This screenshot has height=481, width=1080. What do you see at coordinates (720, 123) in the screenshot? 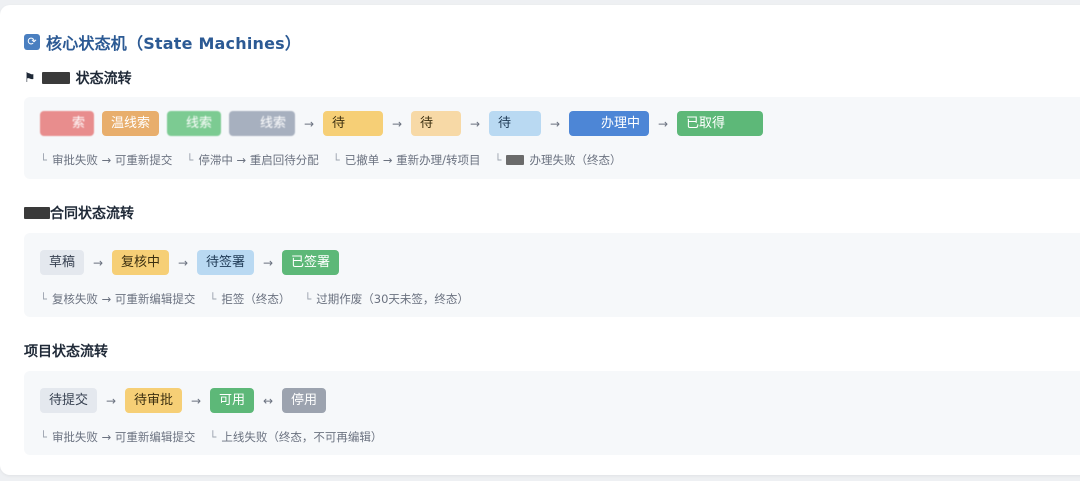
I see `status-tag: 已取得` at bounding box center [720, 123].